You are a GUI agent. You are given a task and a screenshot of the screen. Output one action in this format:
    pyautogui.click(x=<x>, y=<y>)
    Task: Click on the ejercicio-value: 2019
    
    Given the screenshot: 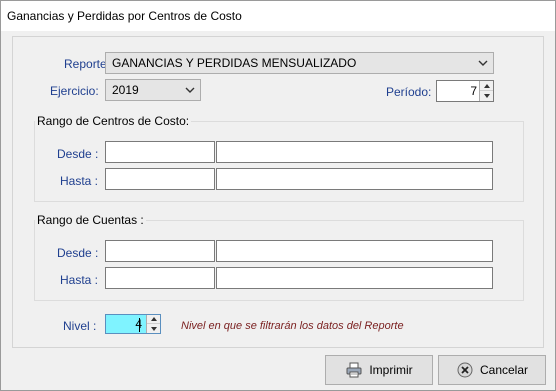 What is the action you would take?
    pyautogui.click(x=125, y=90)
    